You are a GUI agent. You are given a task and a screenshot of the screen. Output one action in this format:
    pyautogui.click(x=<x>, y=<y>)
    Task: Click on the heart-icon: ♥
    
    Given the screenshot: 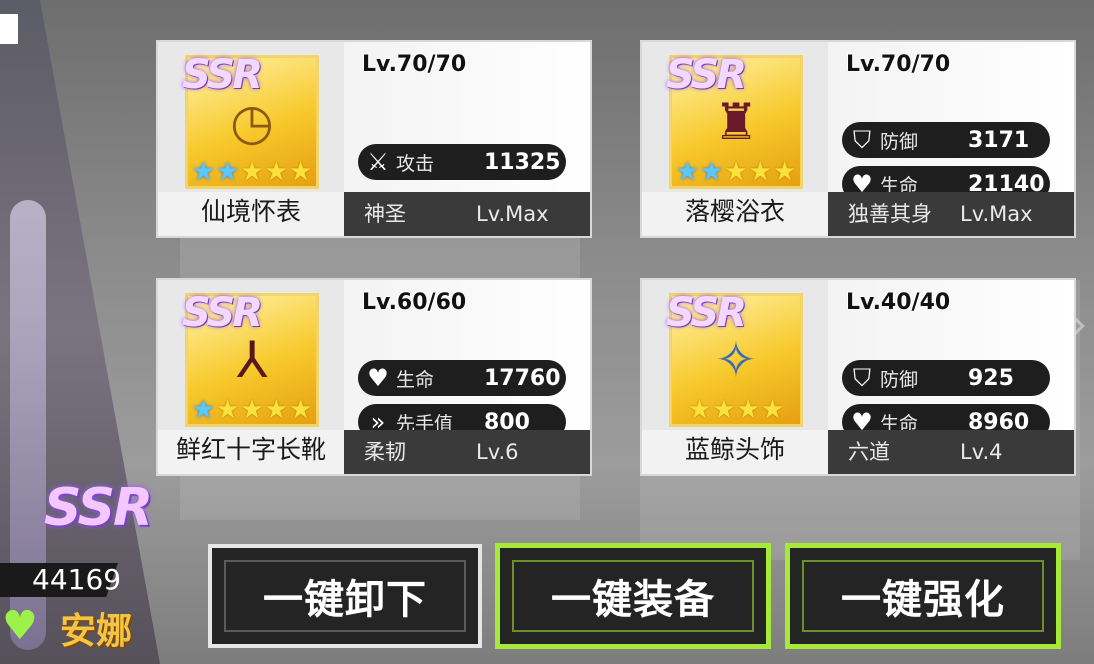 What is the action you would take?
    pyautogui.click(x=378, y=378)
    